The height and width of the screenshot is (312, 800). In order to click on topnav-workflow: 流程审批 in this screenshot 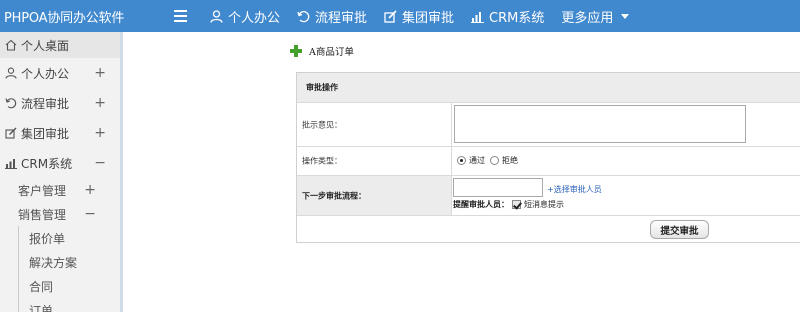, I will do `click(332, 16)`.